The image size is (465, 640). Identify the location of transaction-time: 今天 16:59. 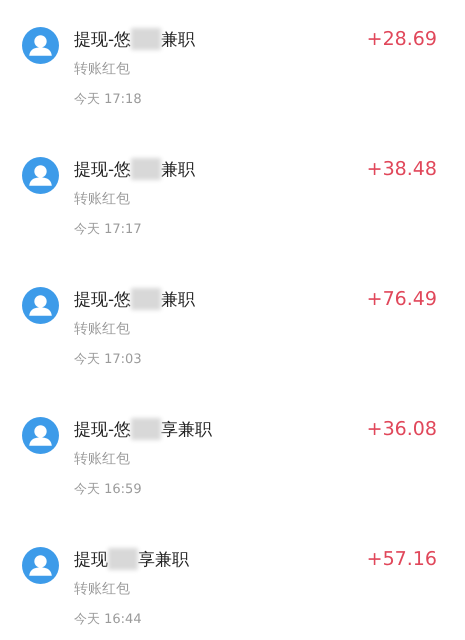
(108, 489).